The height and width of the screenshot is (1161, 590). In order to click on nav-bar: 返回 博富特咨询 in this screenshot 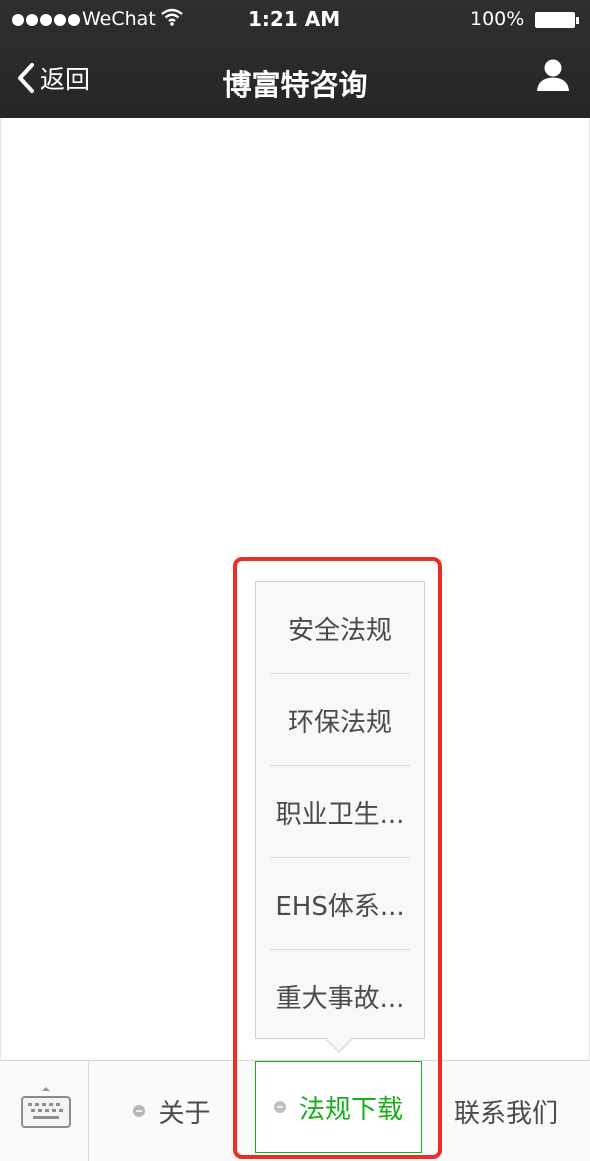, I will do `click(295, 79)`.